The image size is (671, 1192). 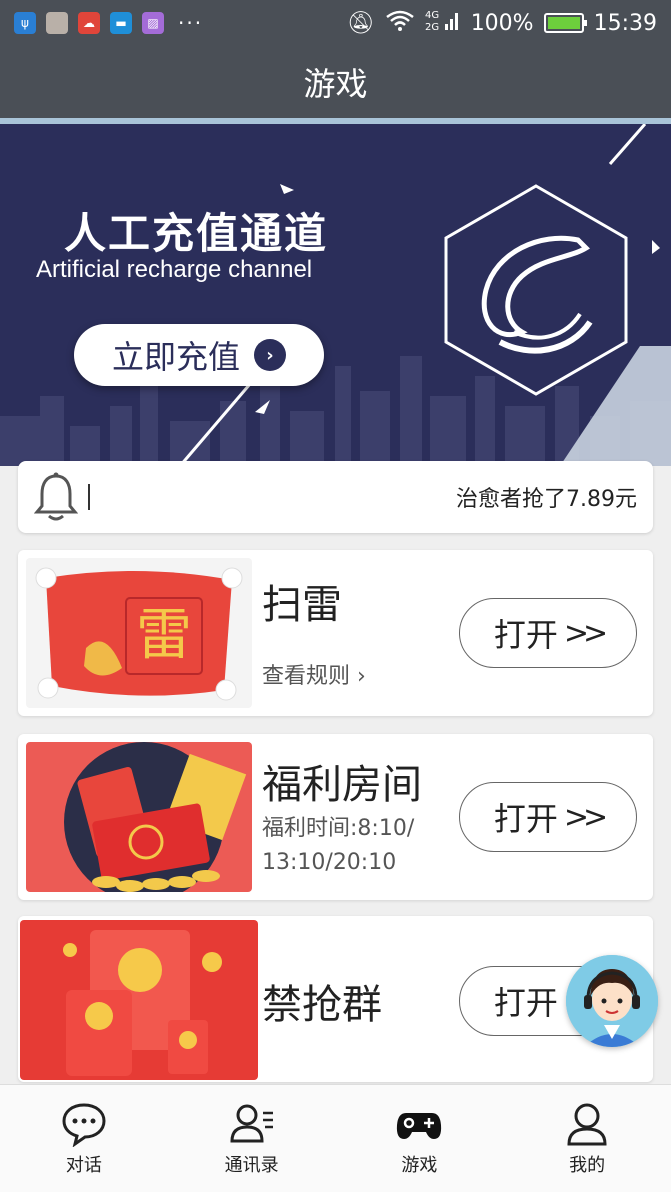 I want to click on game-card-welfare-room: 福利房间 福利时间:8:10/ 13:10/20:10 打开 >>, so click(x=335, y=817).